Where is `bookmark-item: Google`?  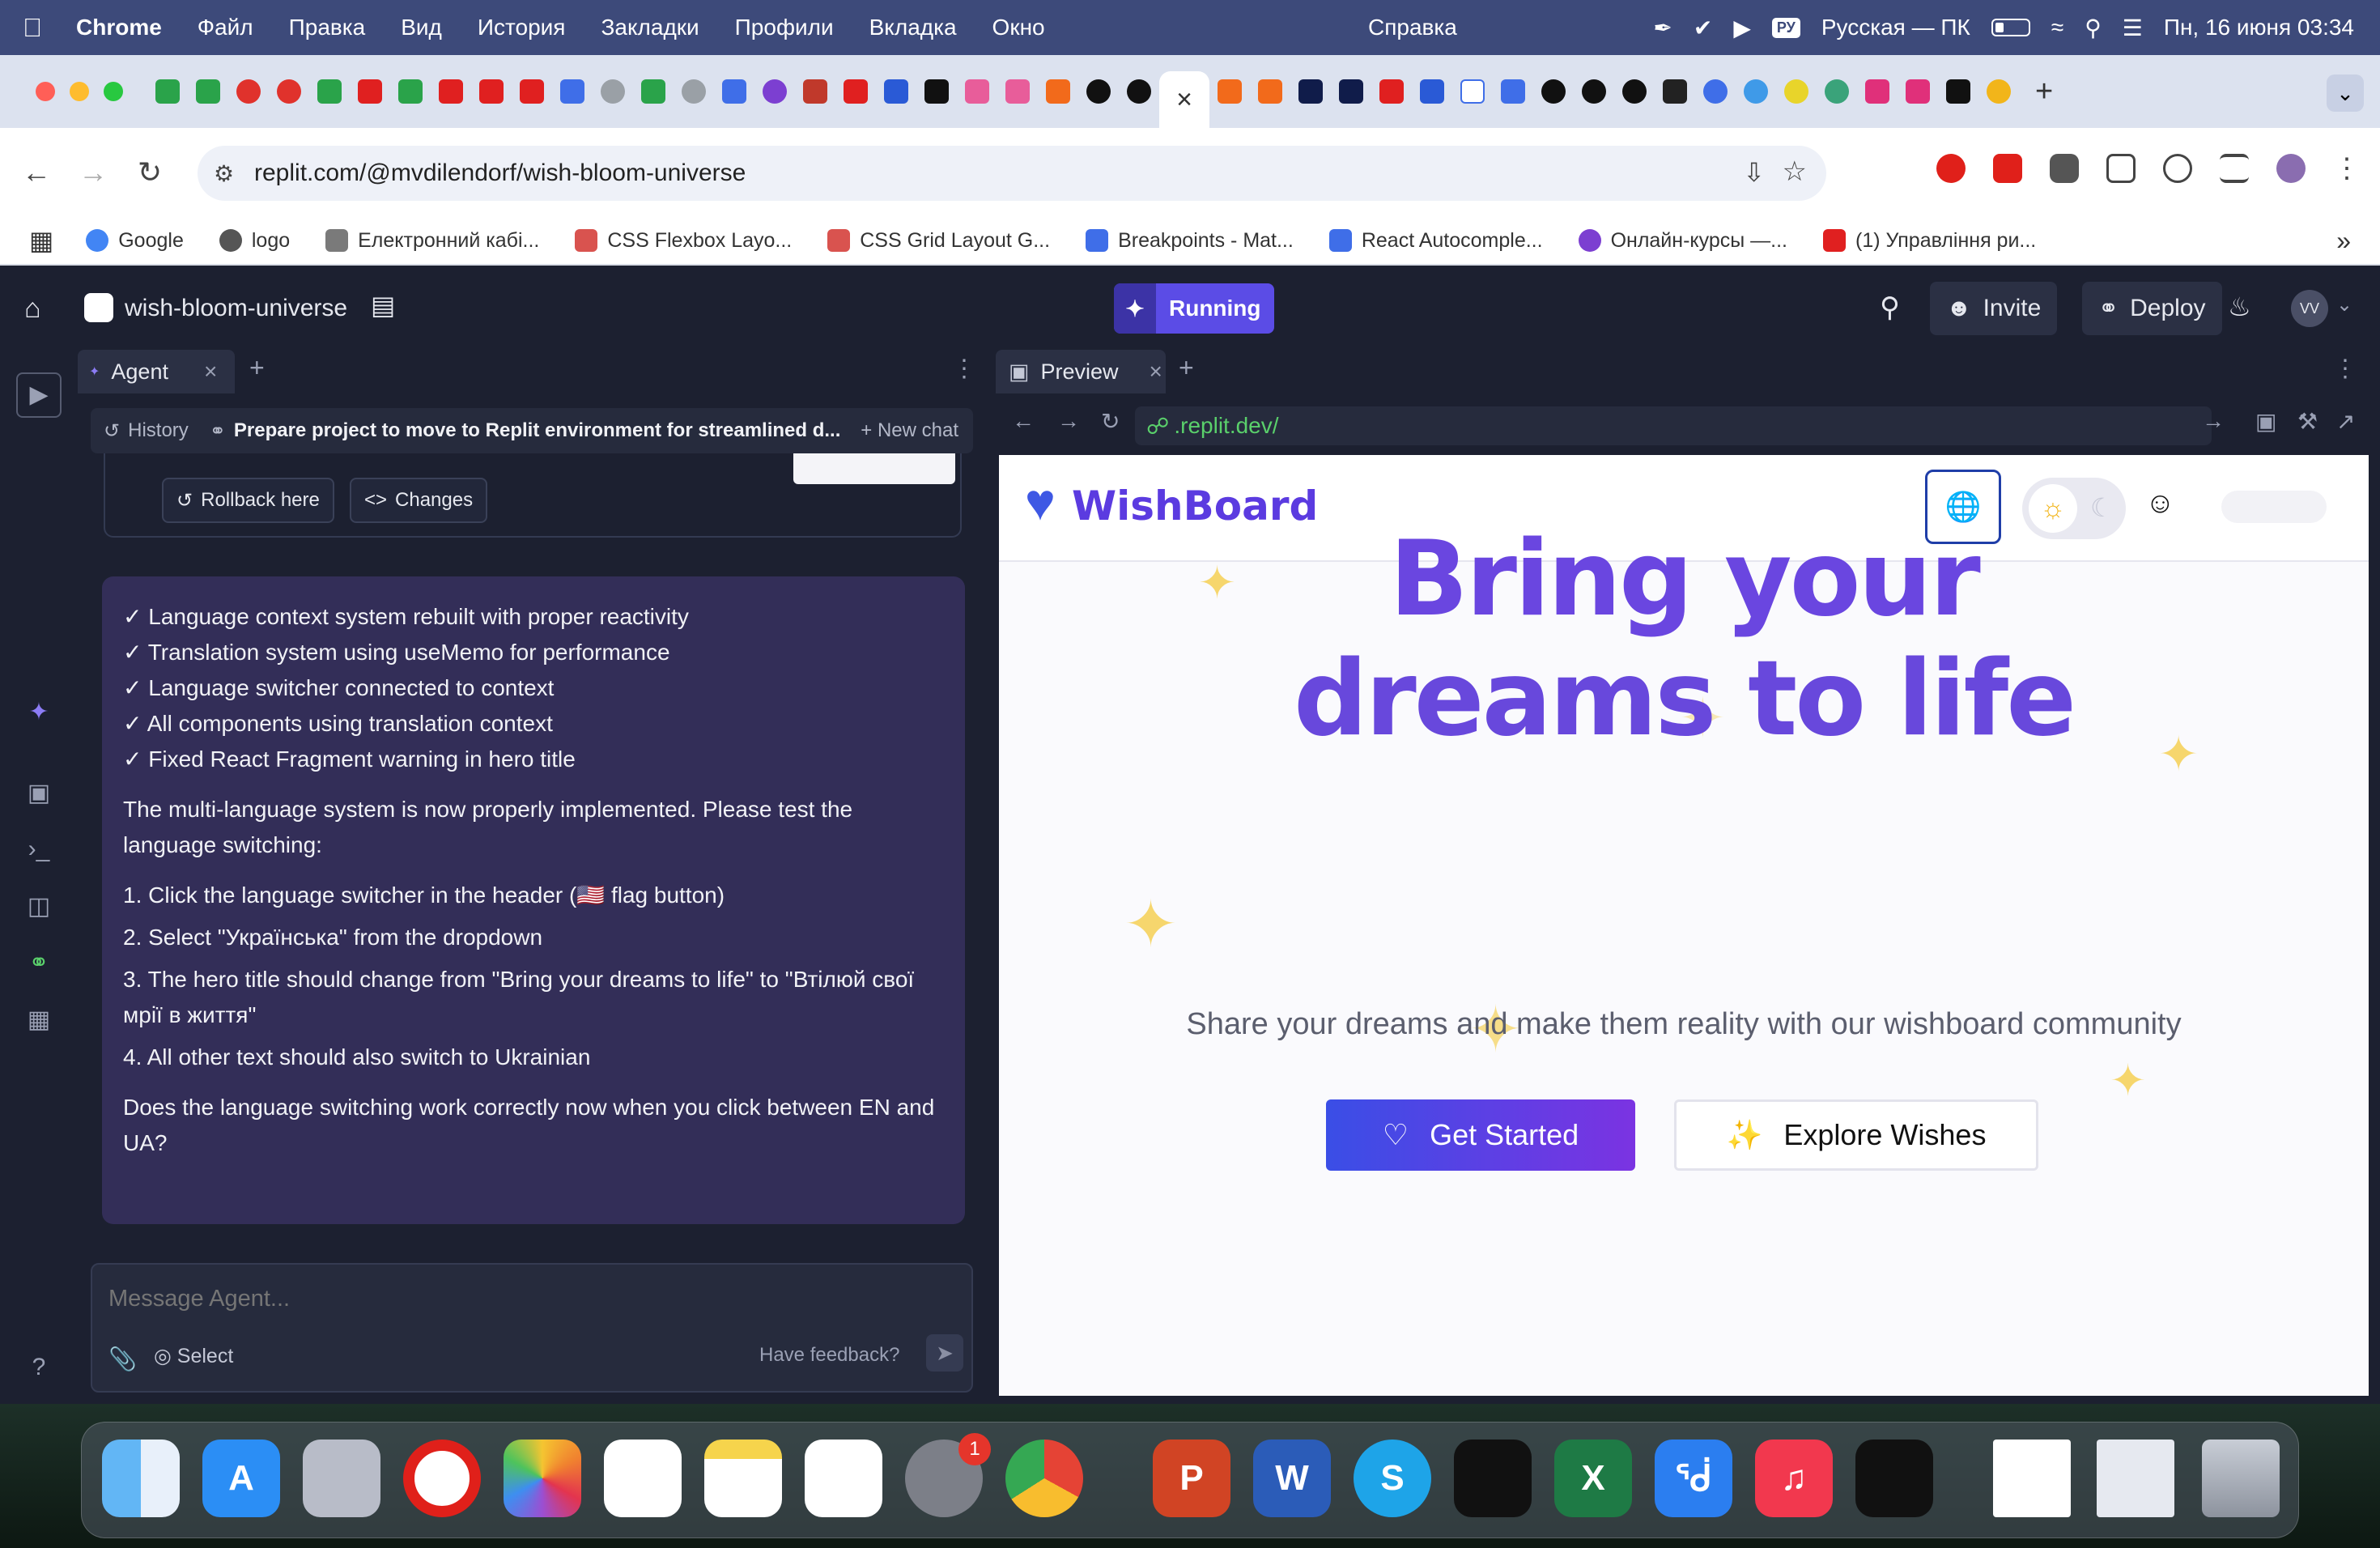 bookmark-item: Google is located at coordinates (135, 241).